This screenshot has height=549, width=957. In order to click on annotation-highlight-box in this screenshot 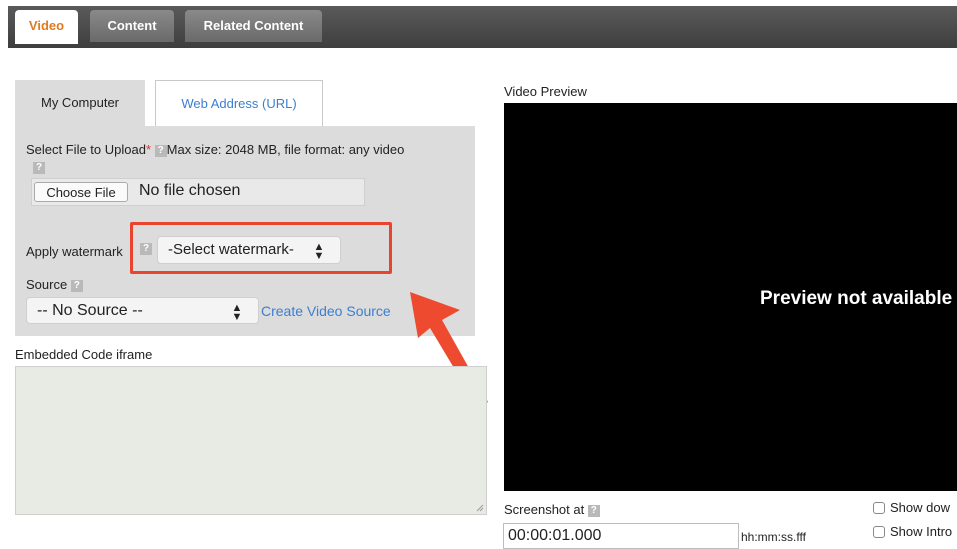, I will do `click(261, 248)`.